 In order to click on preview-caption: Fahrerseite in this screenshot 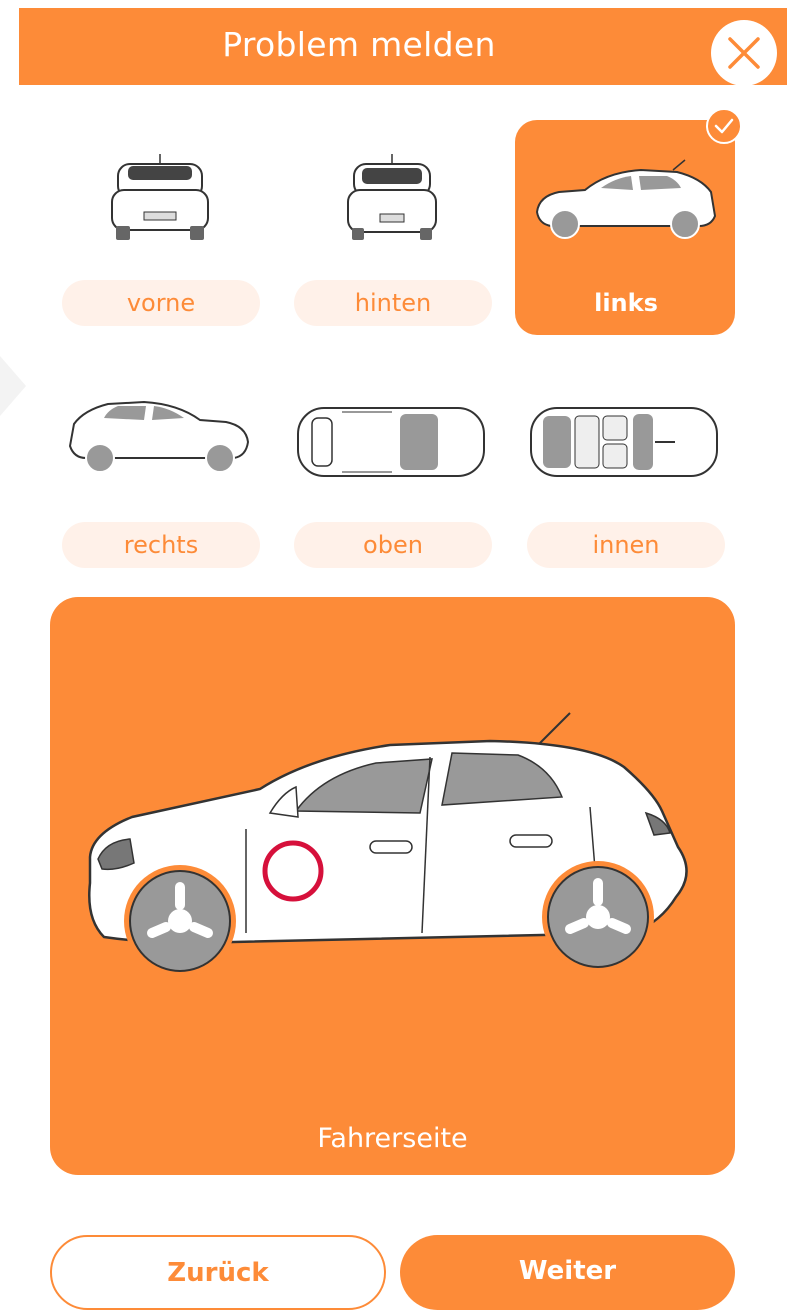, I will do `click(392, 1138)`.